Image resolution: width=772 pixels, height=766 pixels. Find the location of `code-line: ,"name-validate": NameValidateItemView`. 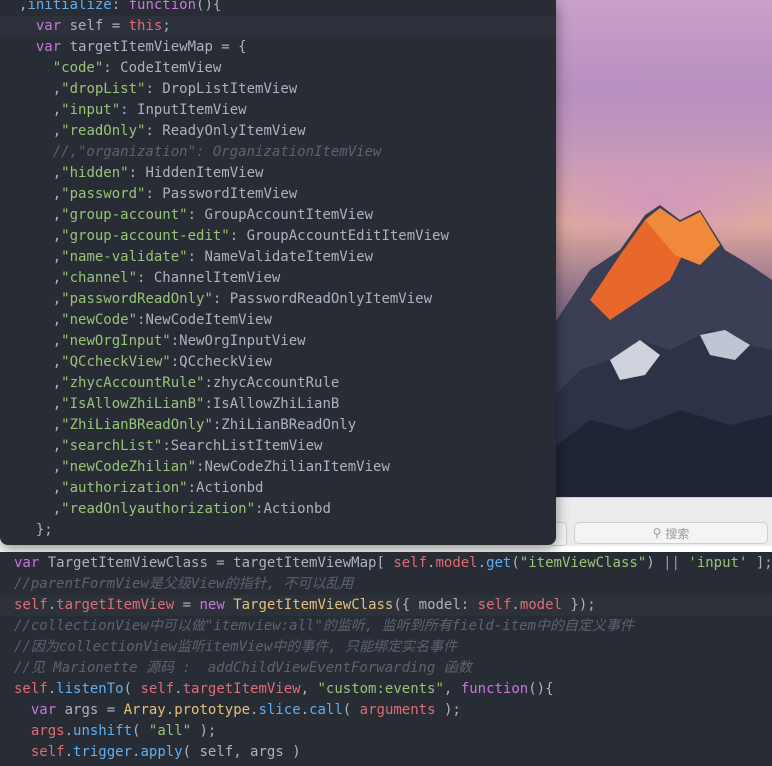

code-line: ,"name-validate": NameValidateItemView is located at coordinates (278, 257).